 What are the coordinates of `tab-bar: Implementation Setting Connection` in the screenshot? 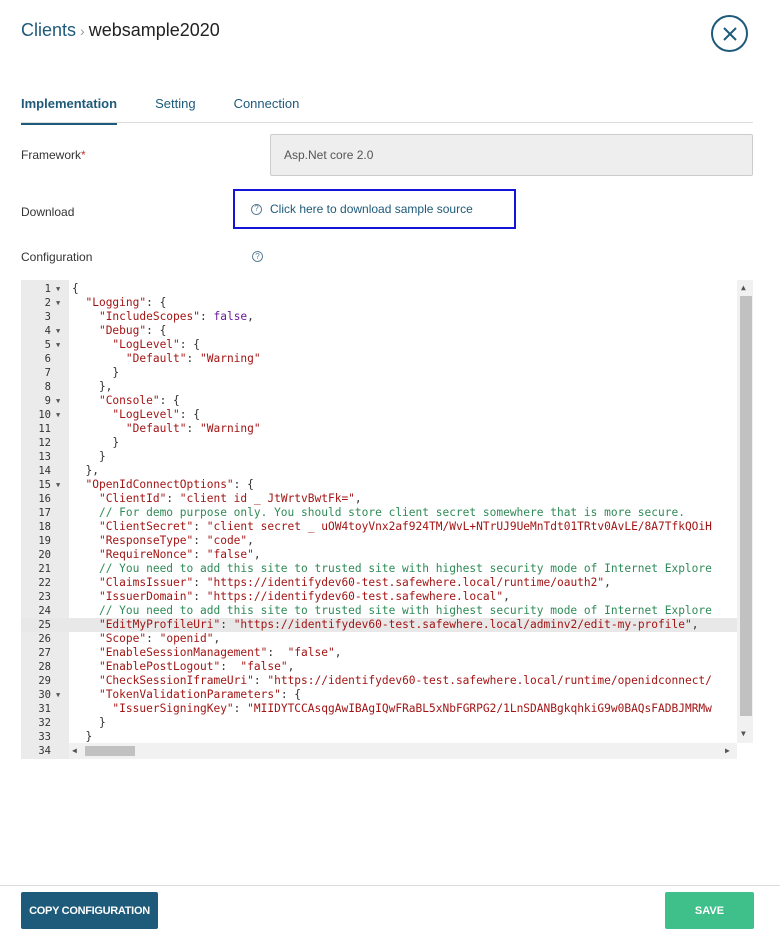 It's located at (179, 110).